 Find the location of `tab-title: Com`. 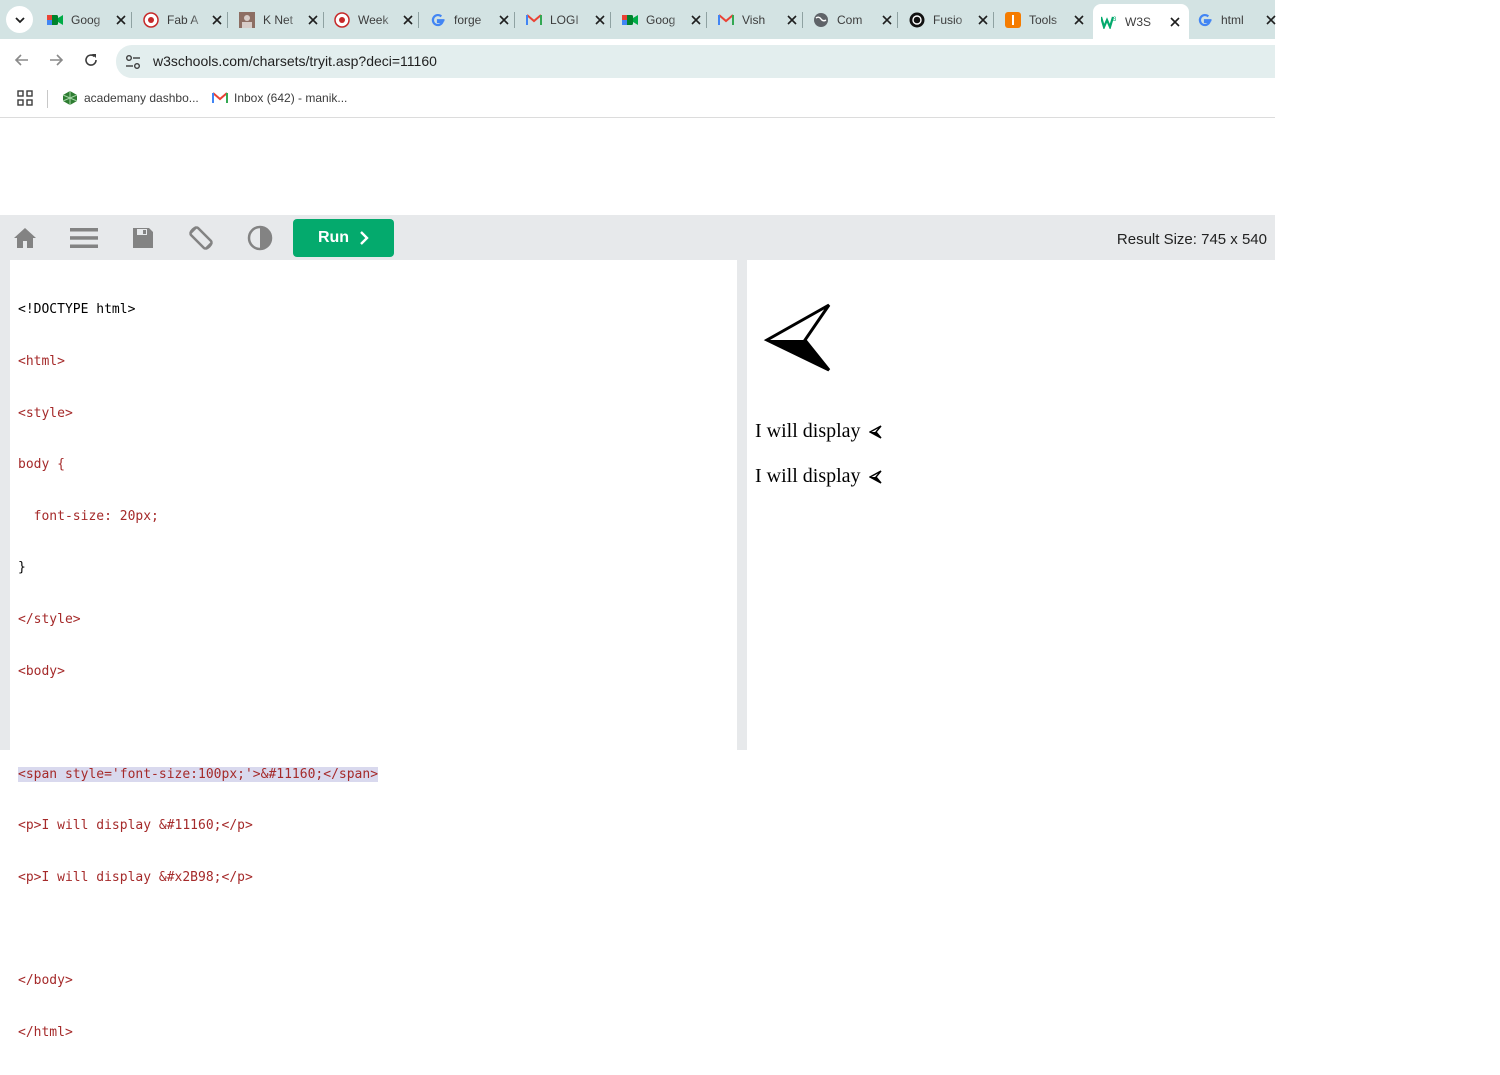

tab-title: Com is located at coordinates (850, 19).